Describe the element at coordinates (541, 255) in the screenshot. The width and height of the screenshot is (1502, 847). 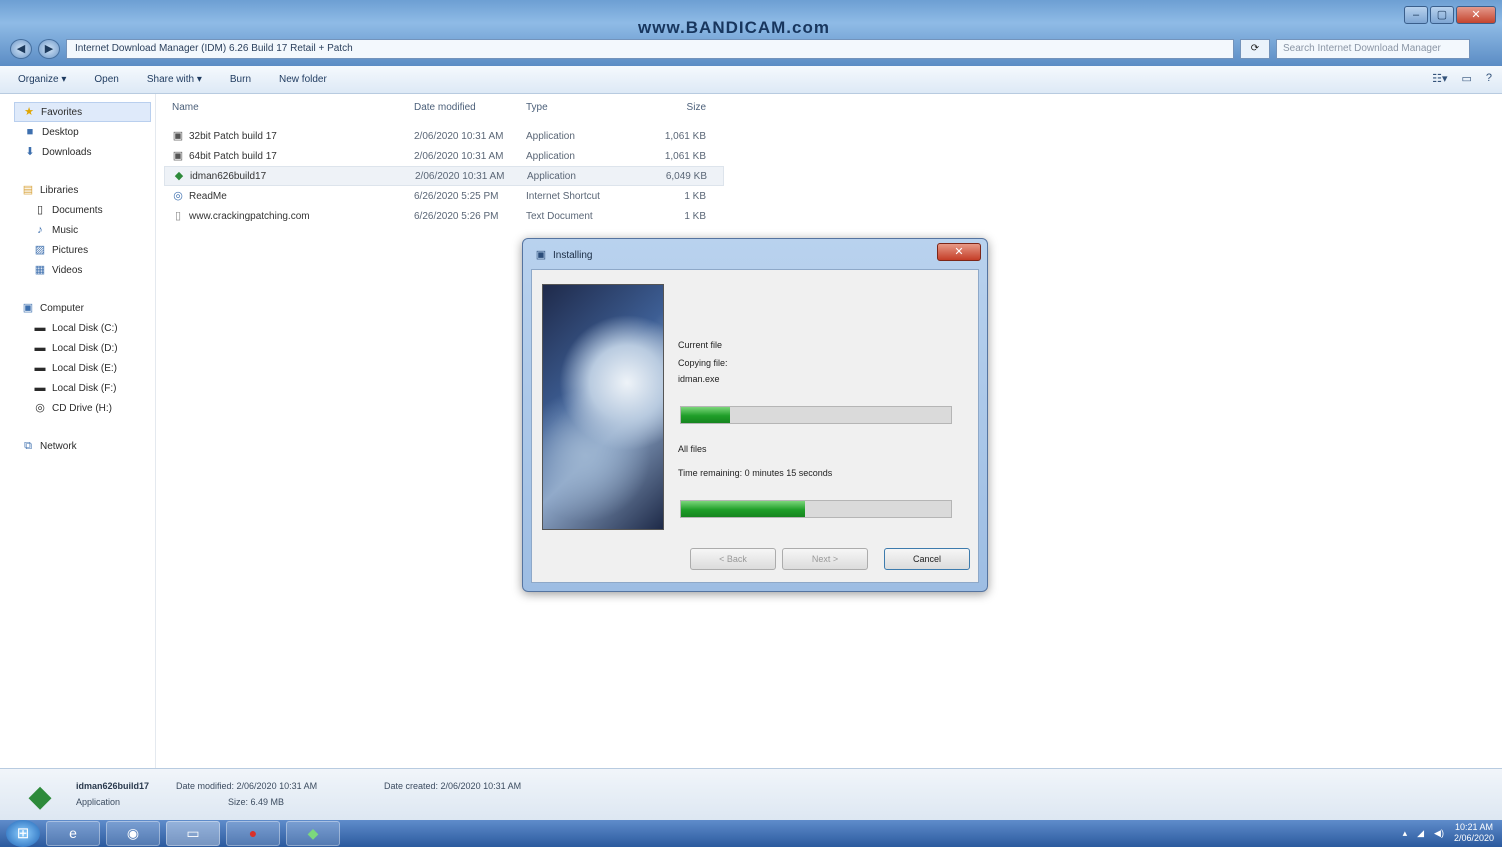
I see `installer-icon: ▣` at that location.